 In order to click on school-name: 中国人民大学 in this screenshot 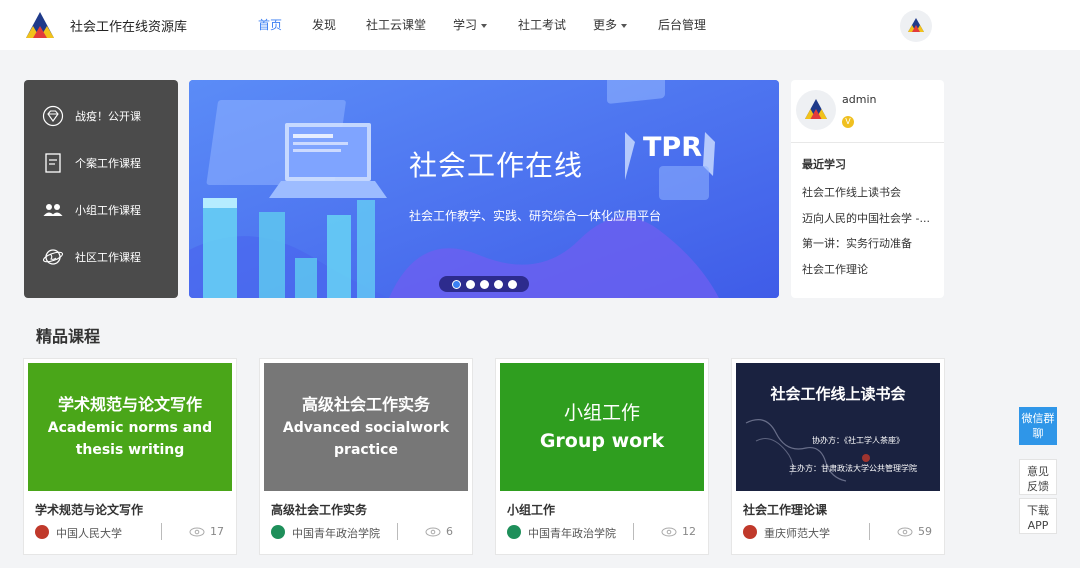, I will do `click(89, 533)`.